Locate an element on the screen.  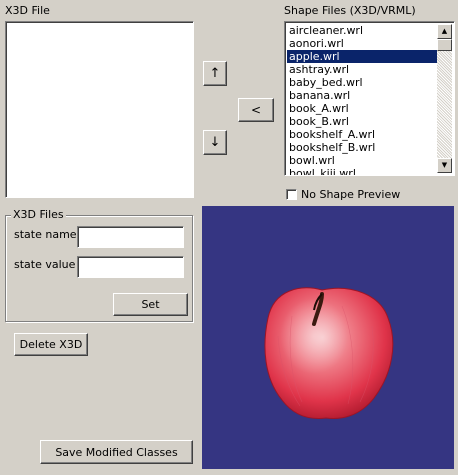
shape-file-item: book_B.wrl is located at coordinates (362, 121).